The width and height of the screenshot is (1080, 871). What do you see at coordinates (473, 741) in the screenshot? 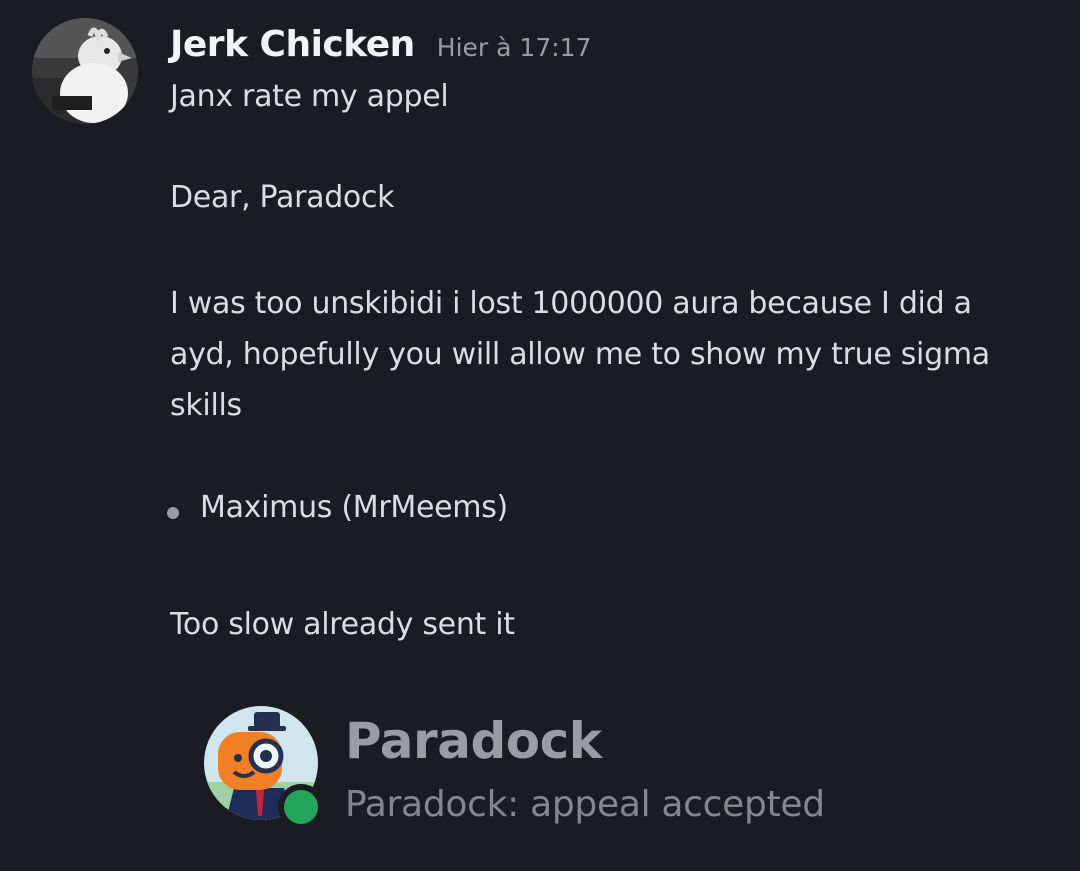
I see `embed-title: Paradock` at bounding box center [473, 741].